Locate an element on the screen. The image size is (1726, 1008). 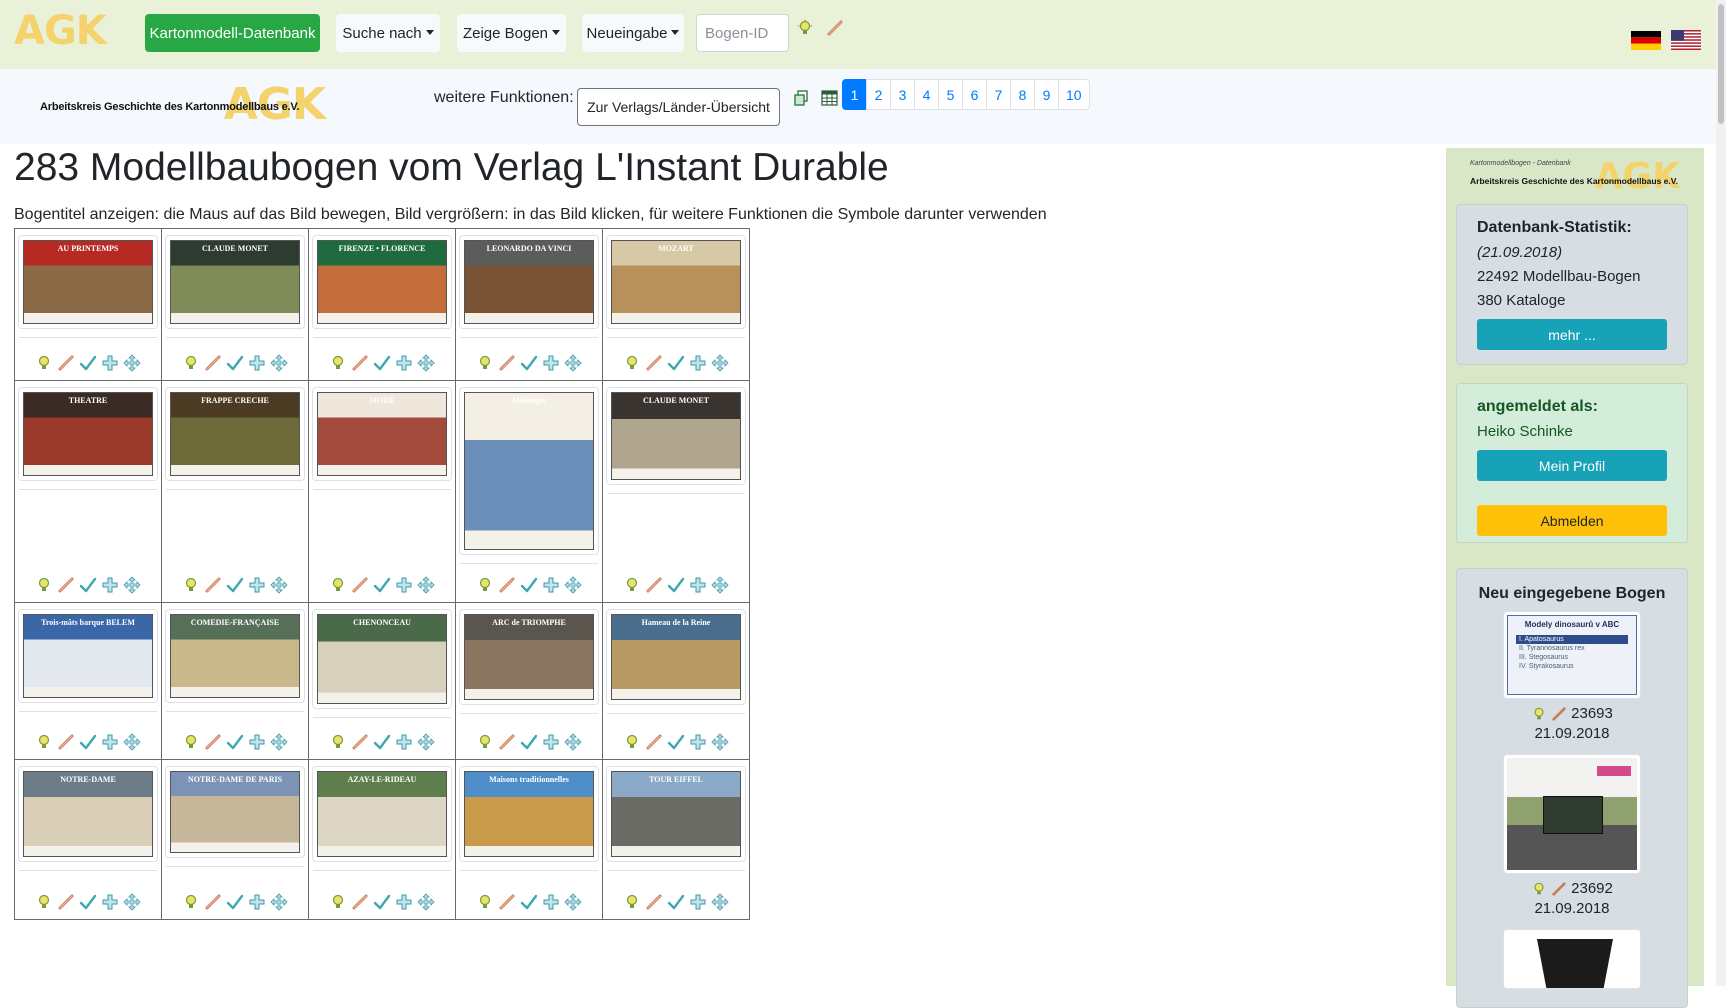
search-menu-dropdown: Suche nach is located at coordinates (388, 33).